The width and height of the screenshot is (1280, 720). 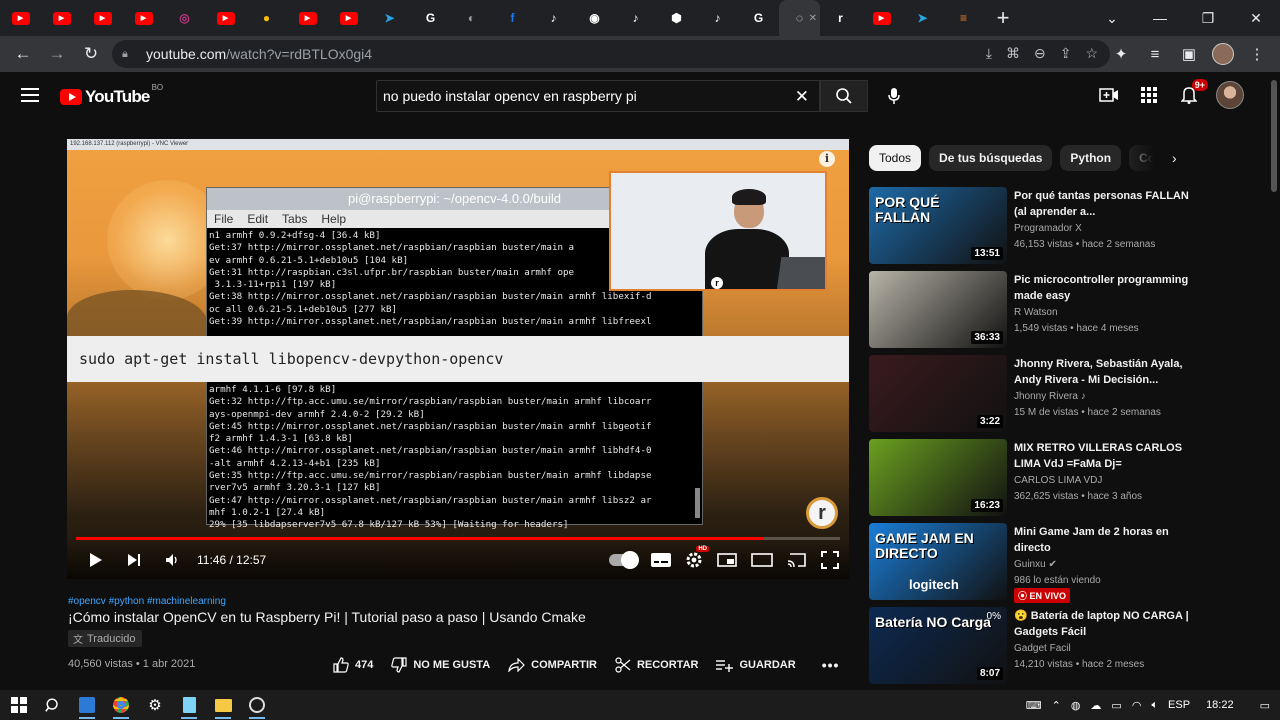 What do you see at coordinates (1003, 18) in the screenshot?
I see `new-tab-button: +` at bounding box center [1003, 18].